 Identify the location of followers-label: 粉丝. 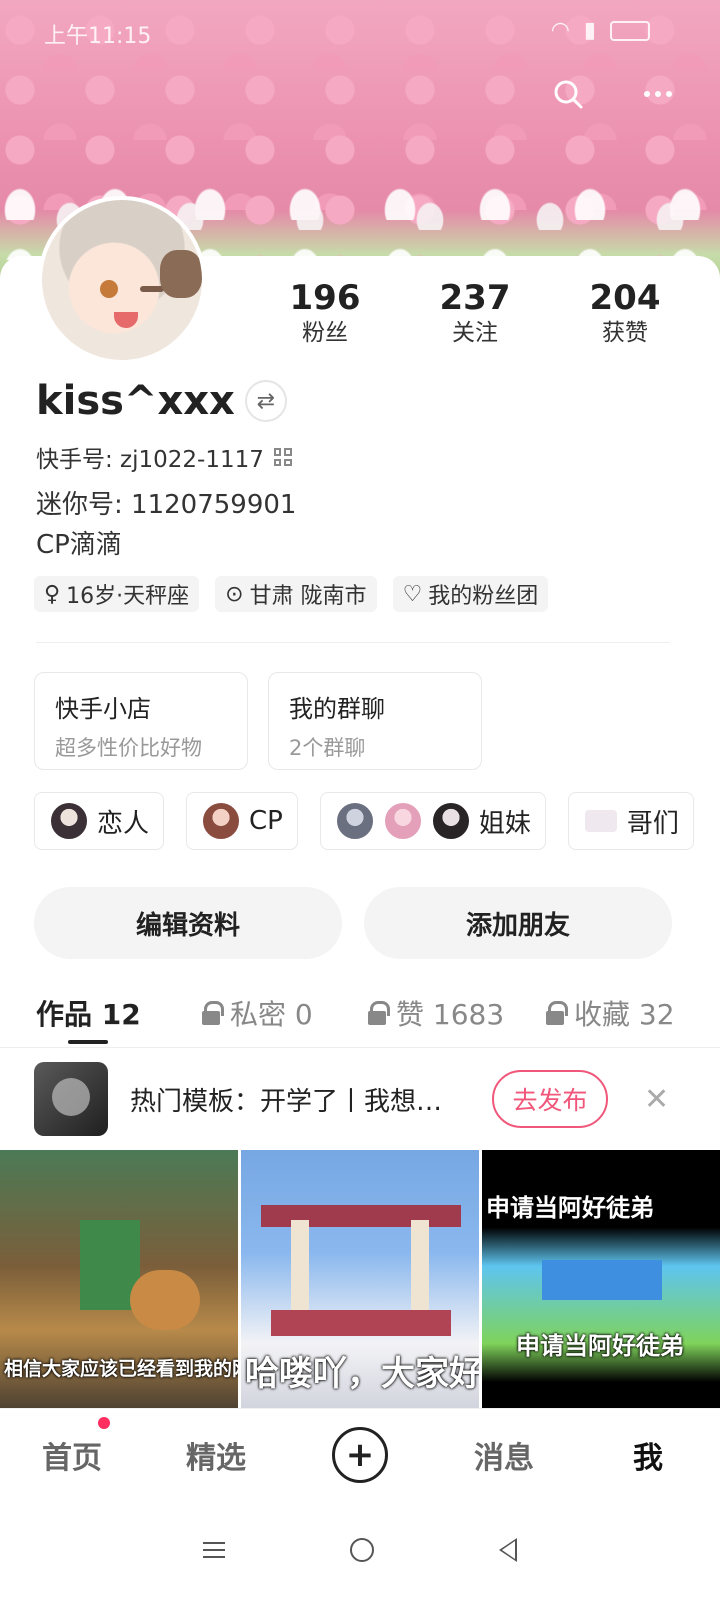
(325, 333).